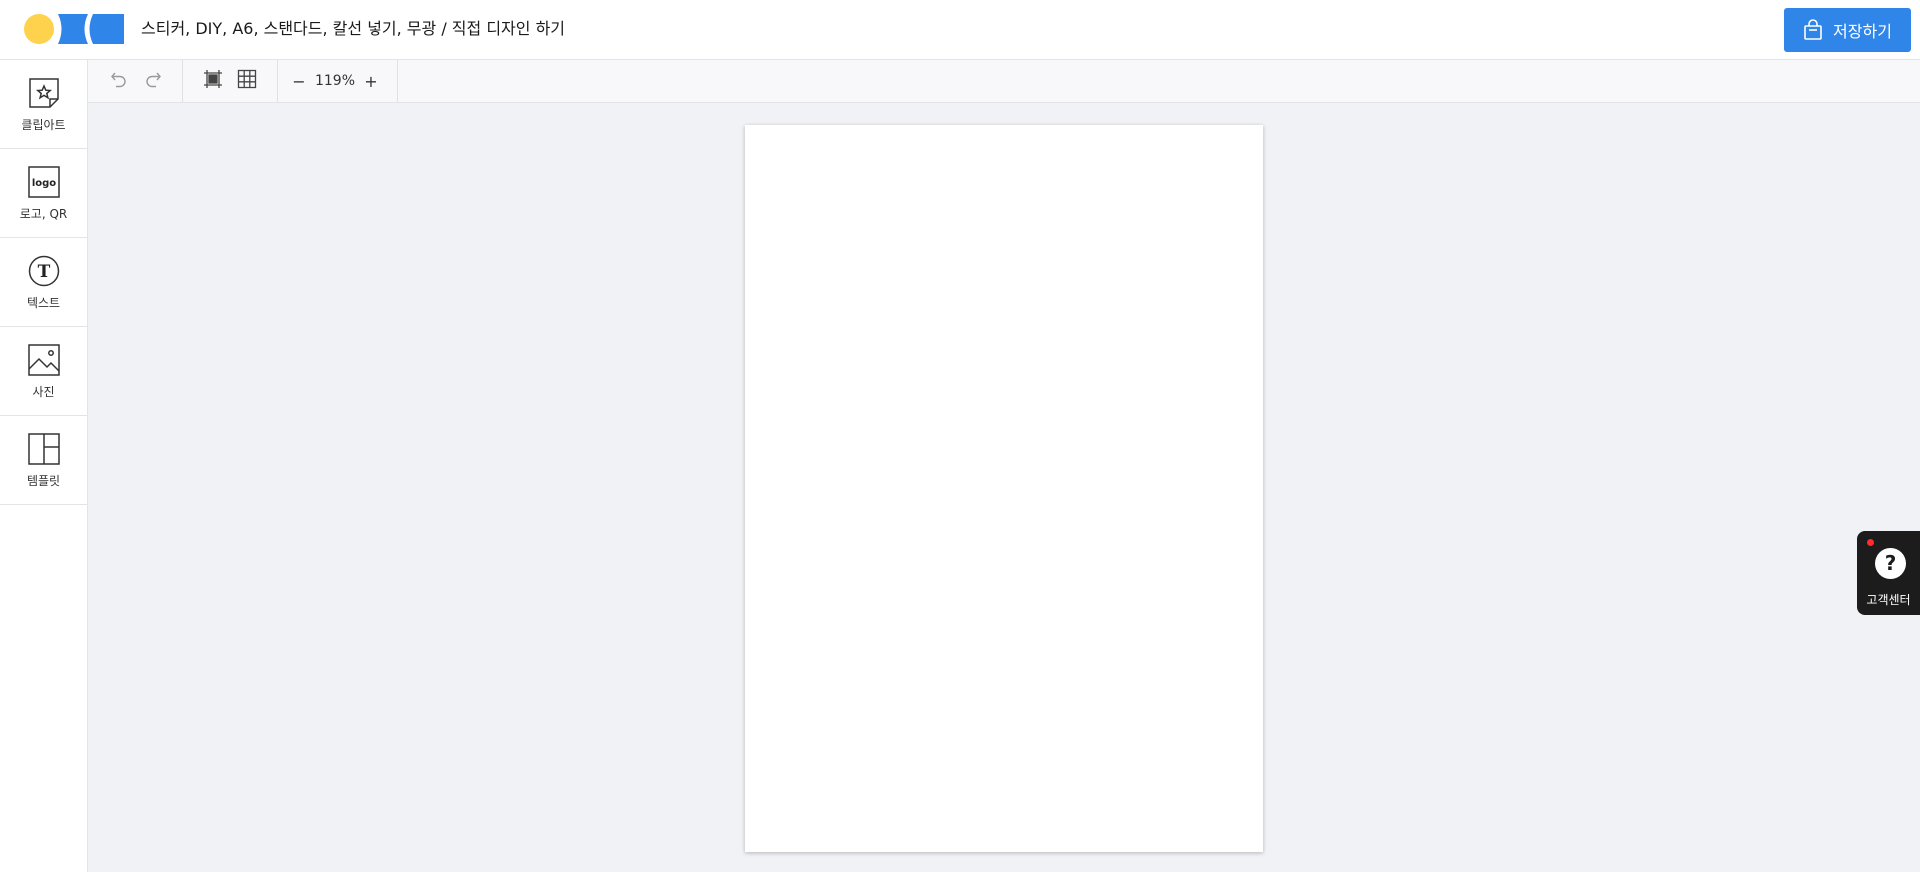 This screenshot has width=1920, height=872. I want to click on text-t-icon: T, so click(44, 271).